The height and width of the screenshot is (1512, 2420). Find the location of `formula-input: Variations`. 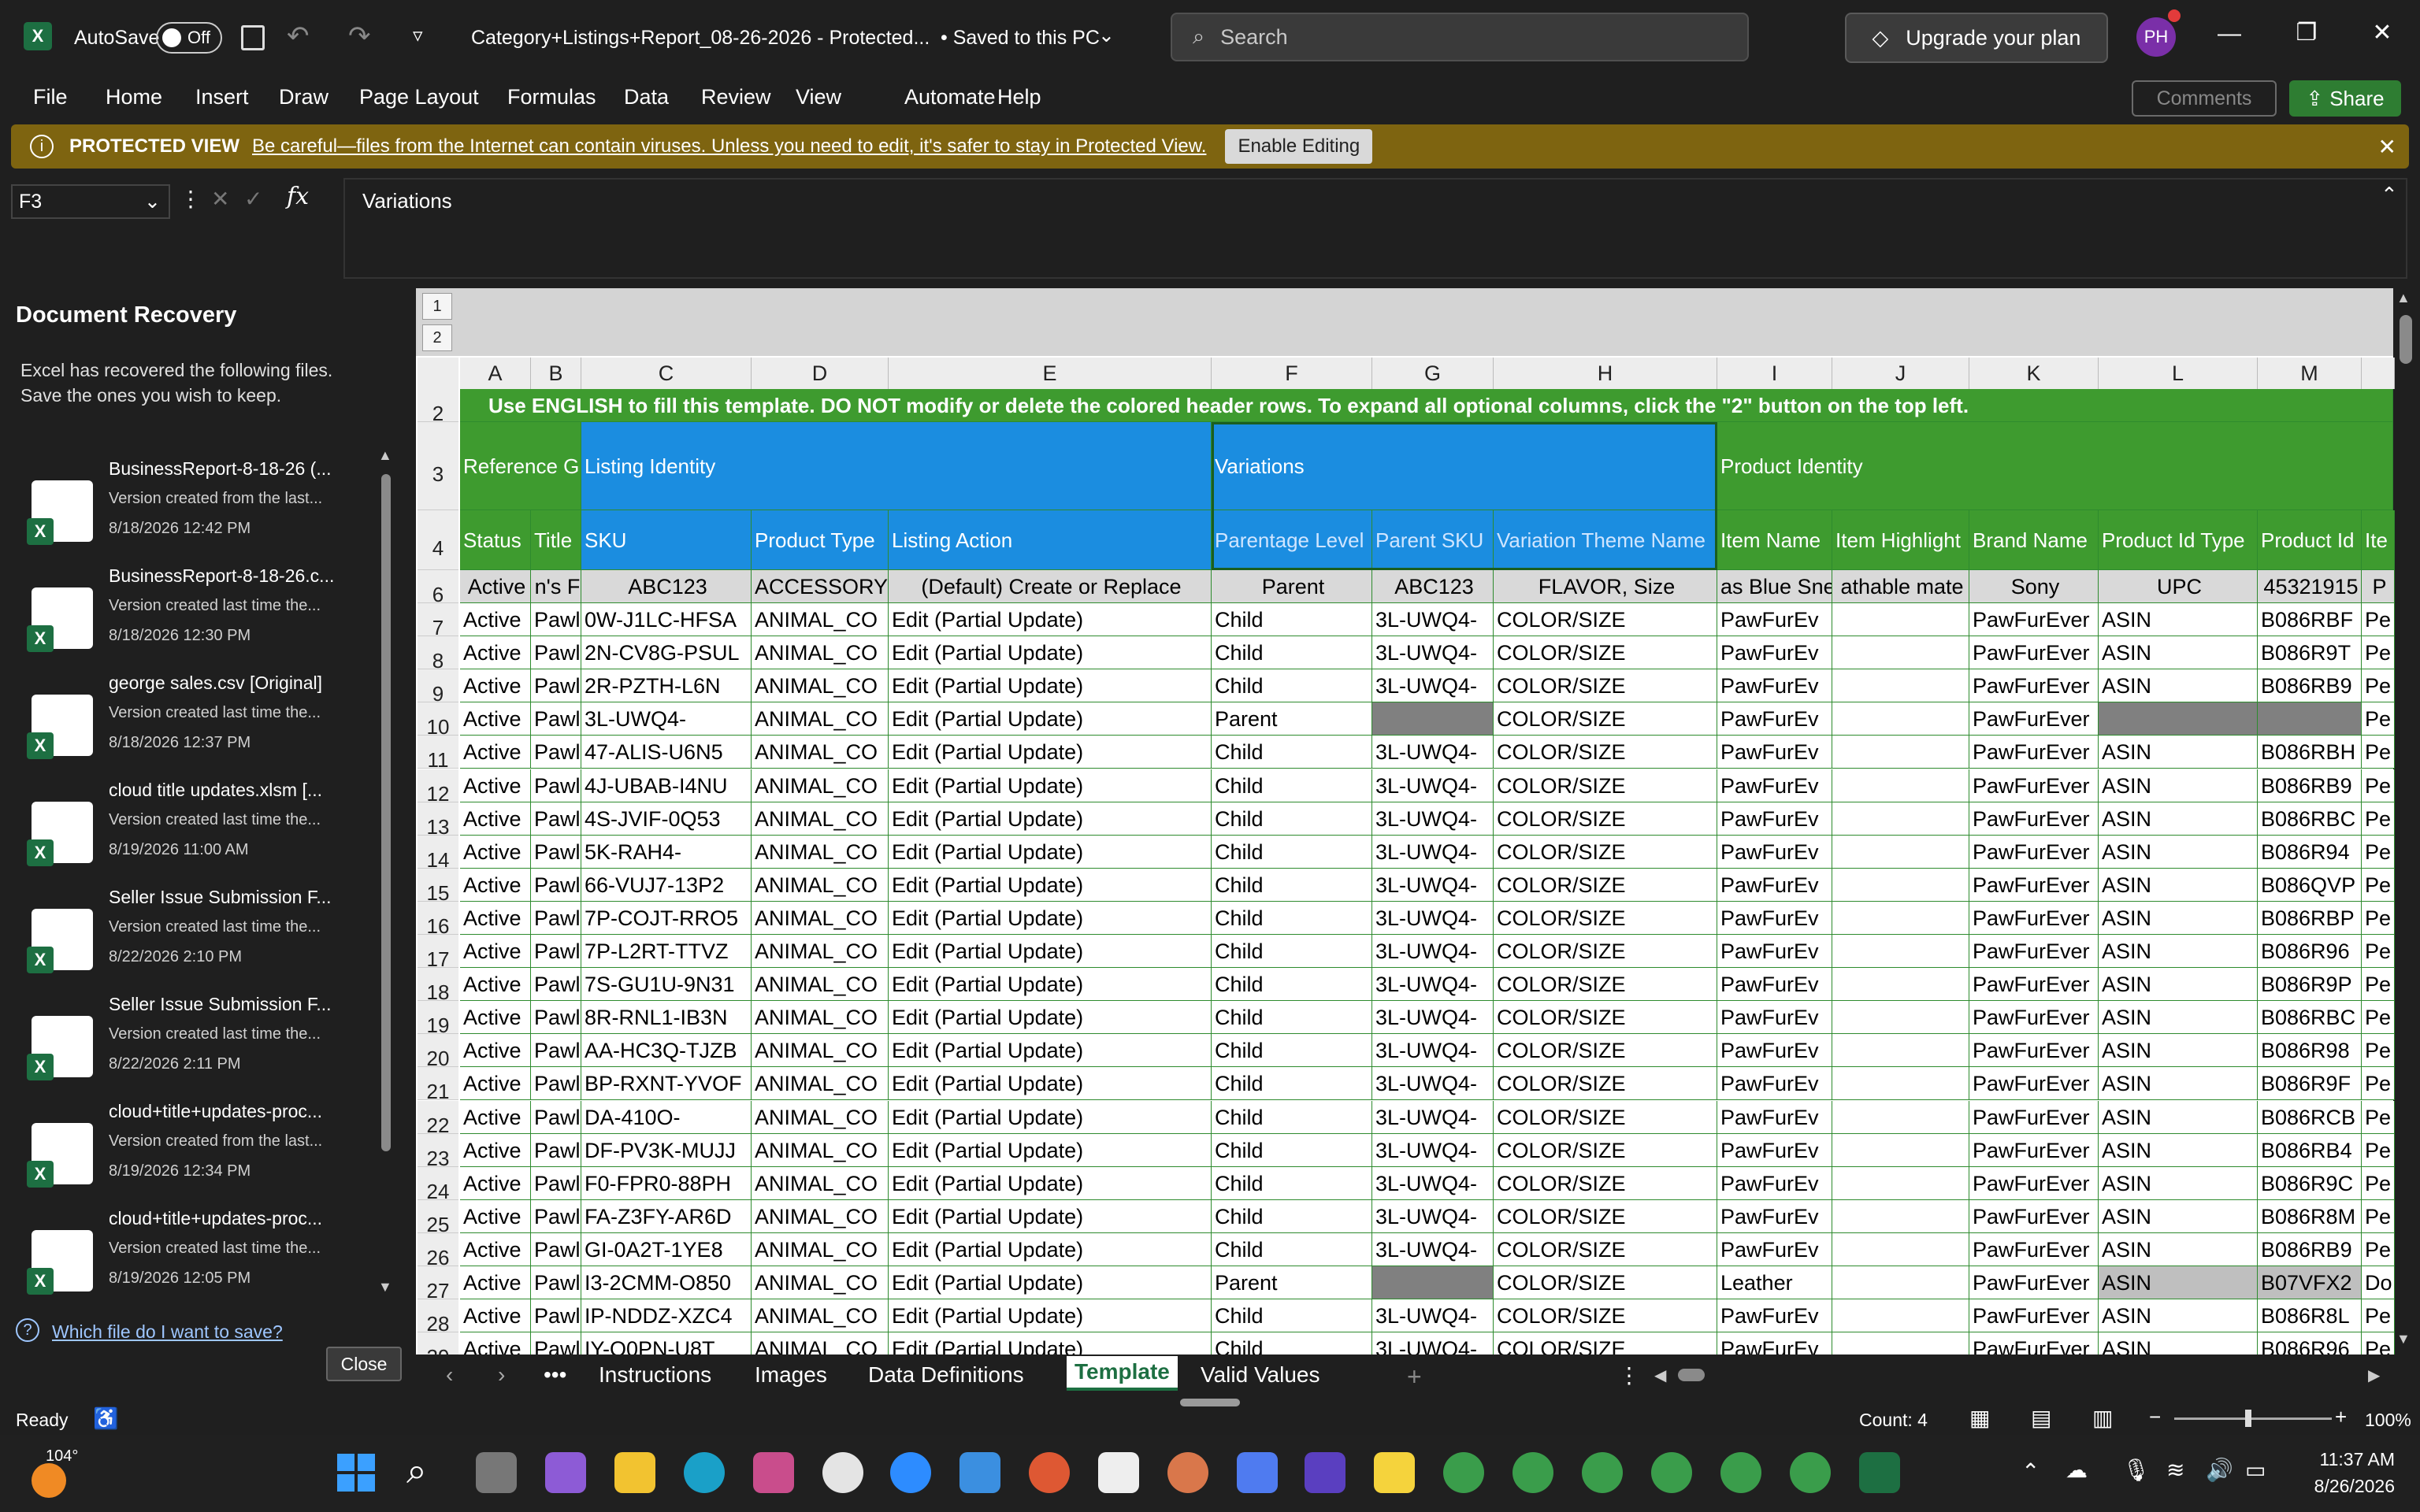

formula-input: Variations is located at coordinates (1375, 228).